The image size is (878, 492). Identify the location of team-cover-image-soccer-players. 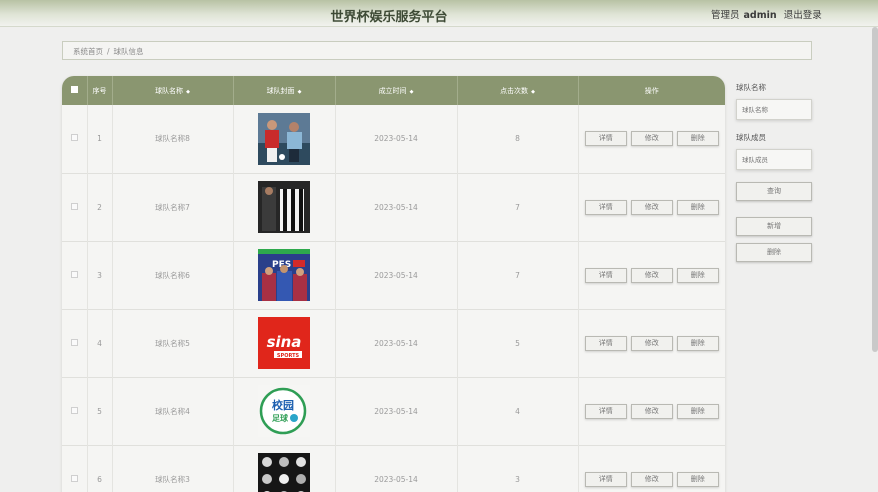
(284, 138).